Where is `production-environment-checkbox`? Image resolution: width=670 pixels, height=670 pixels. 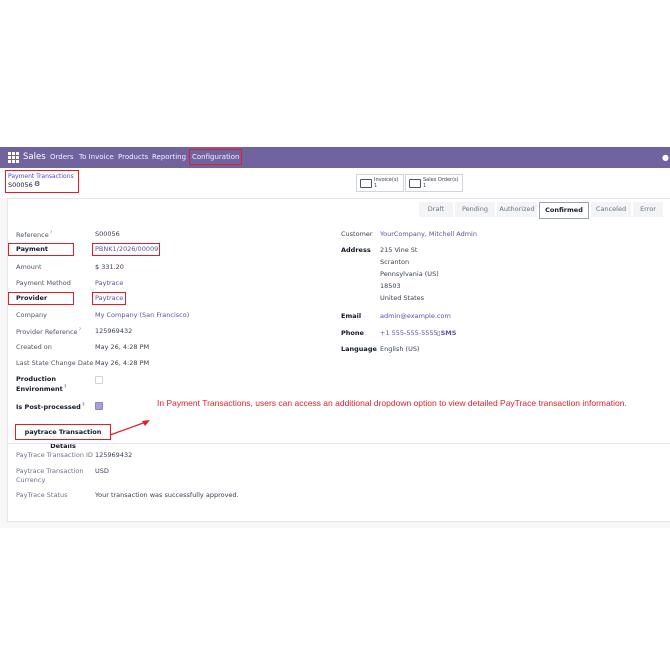
production-environment-checkbox is located at coordinates (99, 380).